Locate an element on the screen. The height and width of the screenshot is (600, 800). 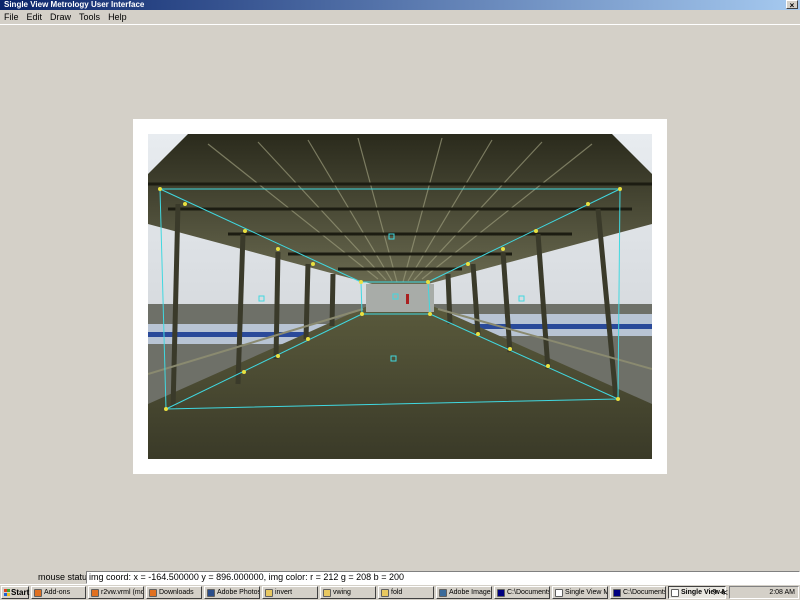
expand-tray-icon: ≪ is located at coordinates (724, 592).